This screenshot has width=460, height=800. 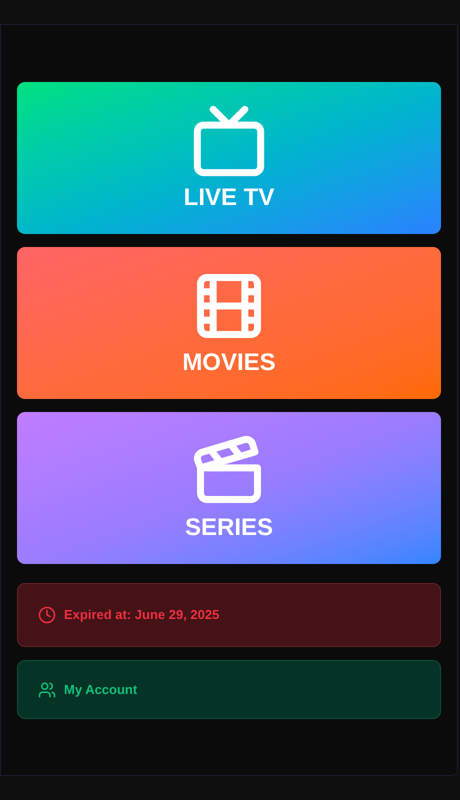 What do you see at coordinates (229, 141) in the screenshot?
I see `tv-icon` at bounding box center [229, 141].